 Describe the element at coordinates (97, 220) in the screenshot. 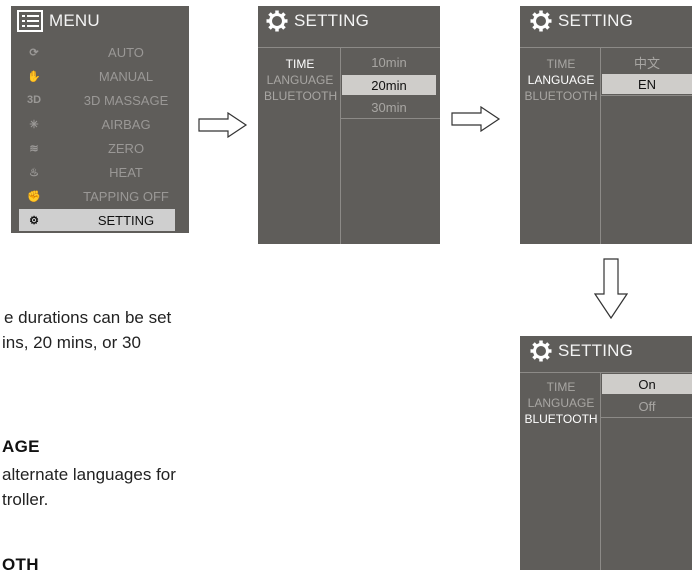

I see `menu-item-setting: ⚙ SETTING` at that location.